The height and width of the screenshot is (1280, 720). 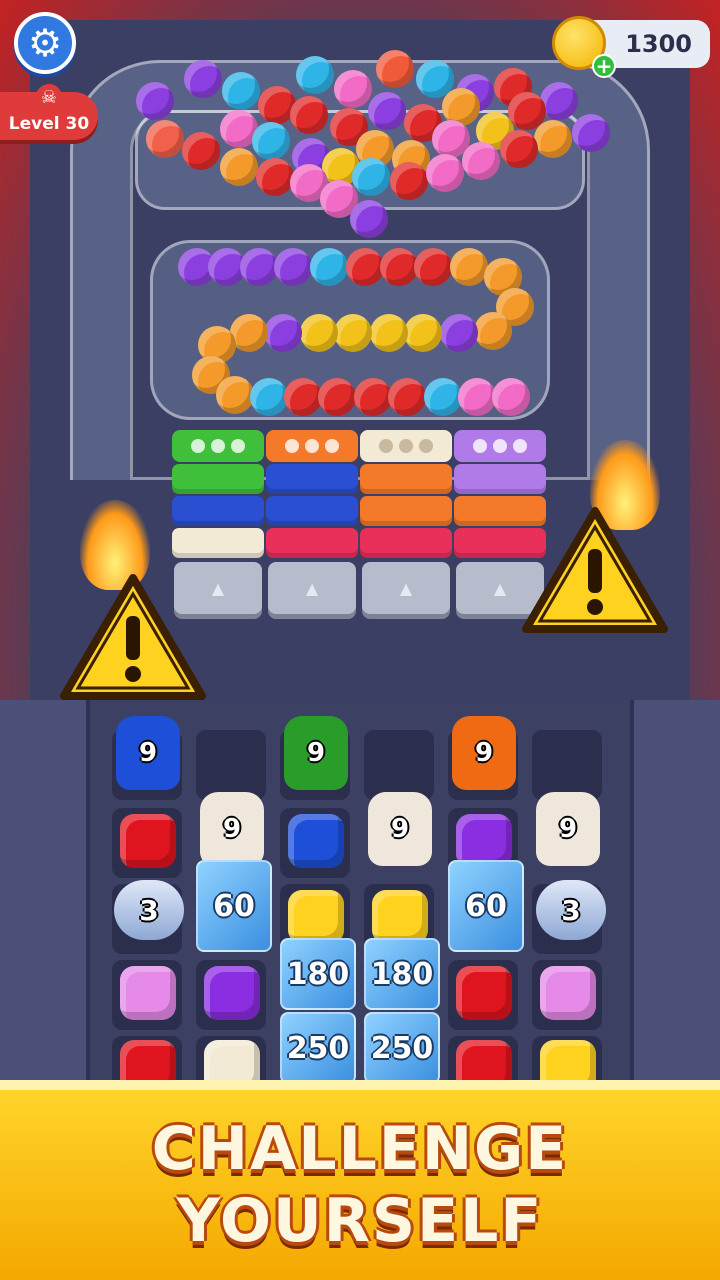 I want to click on board-side-left, so click(x=45, y=895).